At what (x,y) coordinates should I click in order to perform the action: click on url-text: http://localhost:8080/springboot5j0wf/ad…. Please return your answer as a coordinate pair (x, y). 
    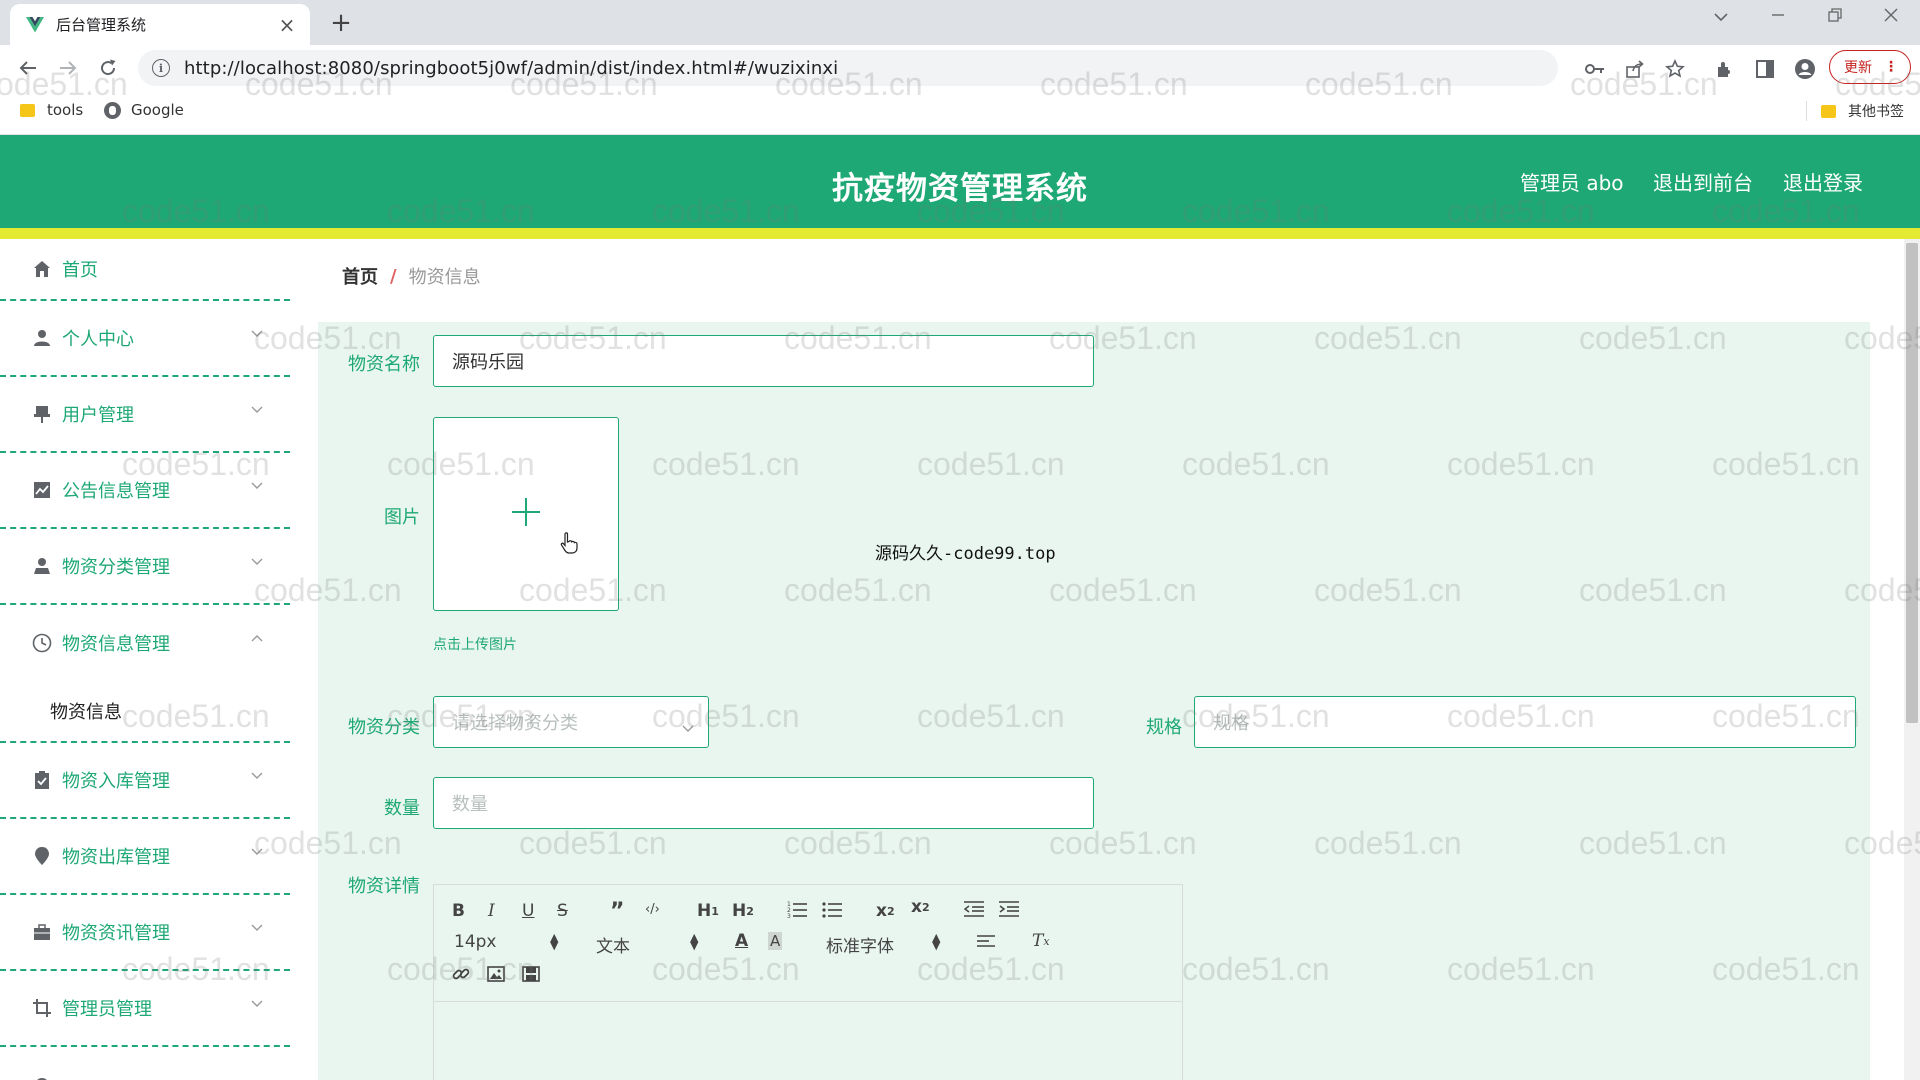
    Looking at the image, I should click on (511, 68).